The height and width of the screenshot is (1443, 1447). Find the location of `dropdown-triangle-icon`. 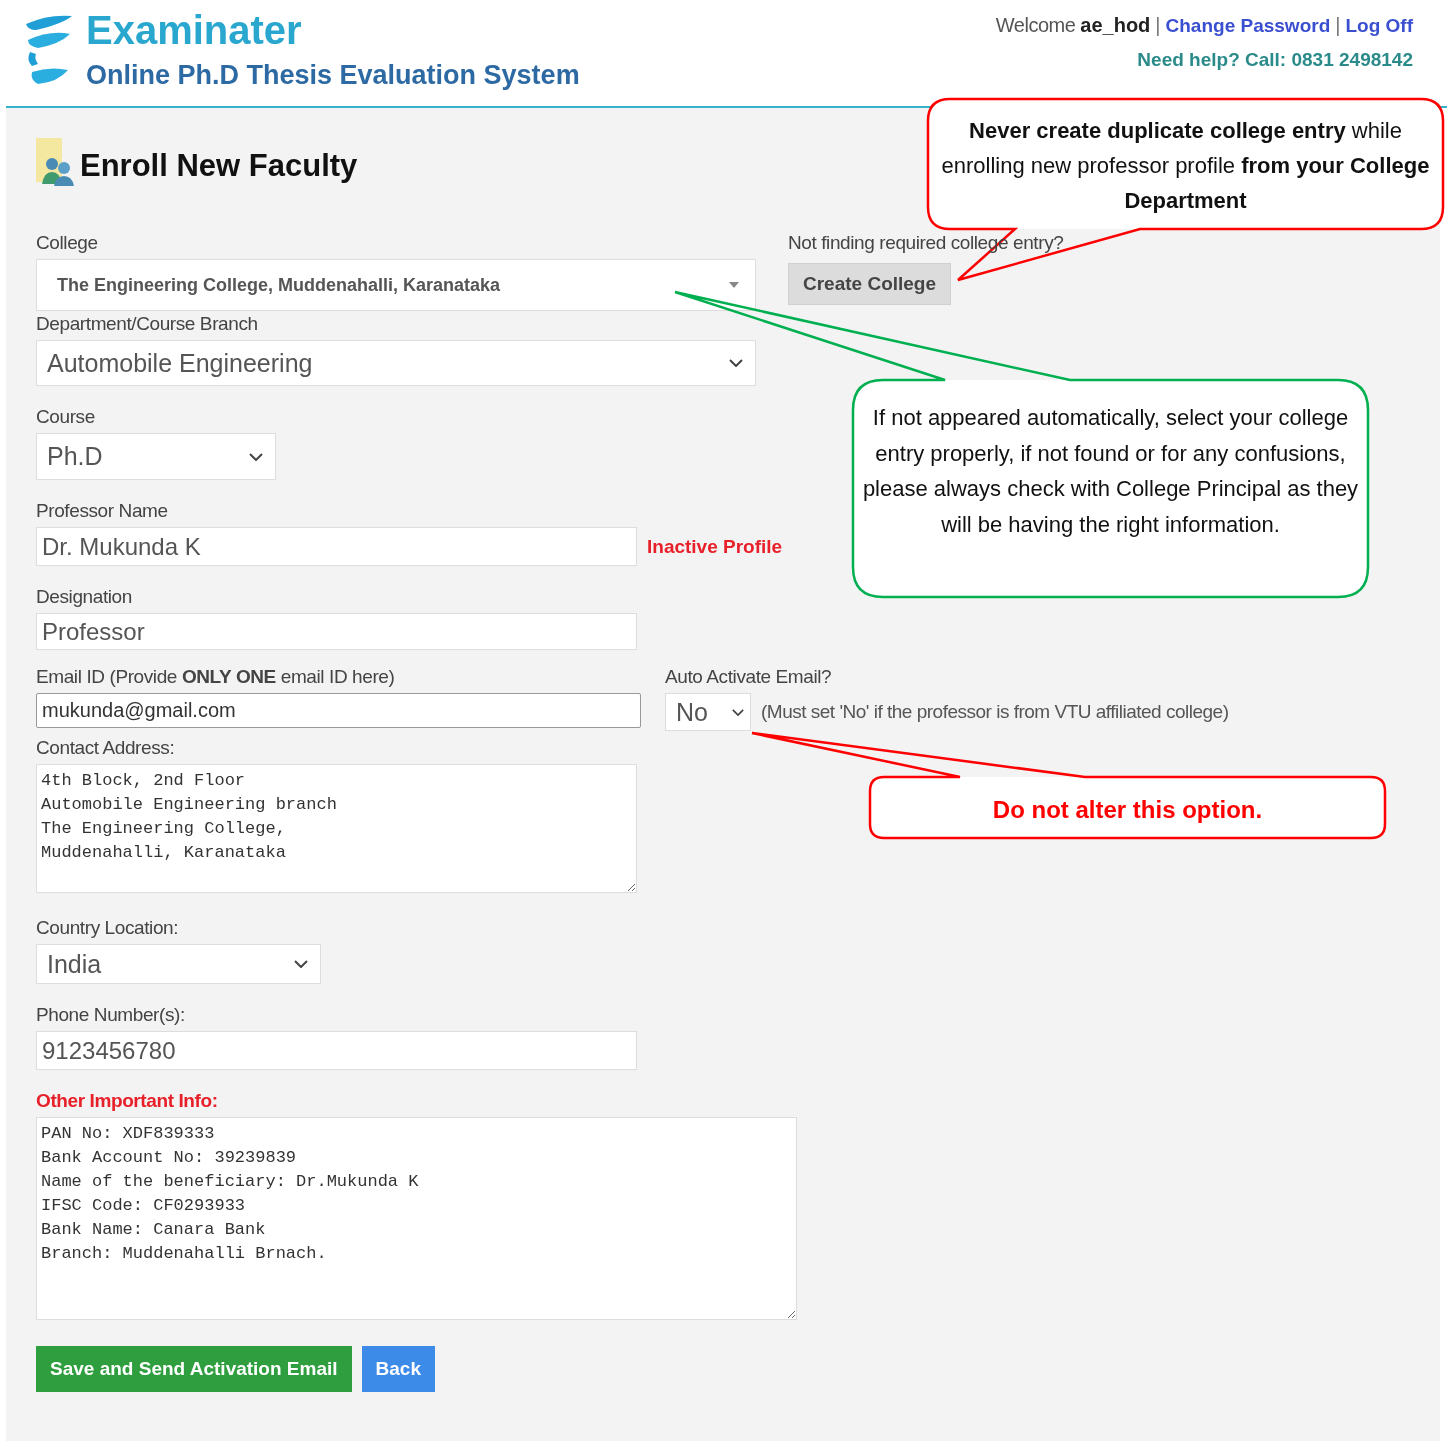

dropdown-triangle-icon is located at coordinates (734, 285).